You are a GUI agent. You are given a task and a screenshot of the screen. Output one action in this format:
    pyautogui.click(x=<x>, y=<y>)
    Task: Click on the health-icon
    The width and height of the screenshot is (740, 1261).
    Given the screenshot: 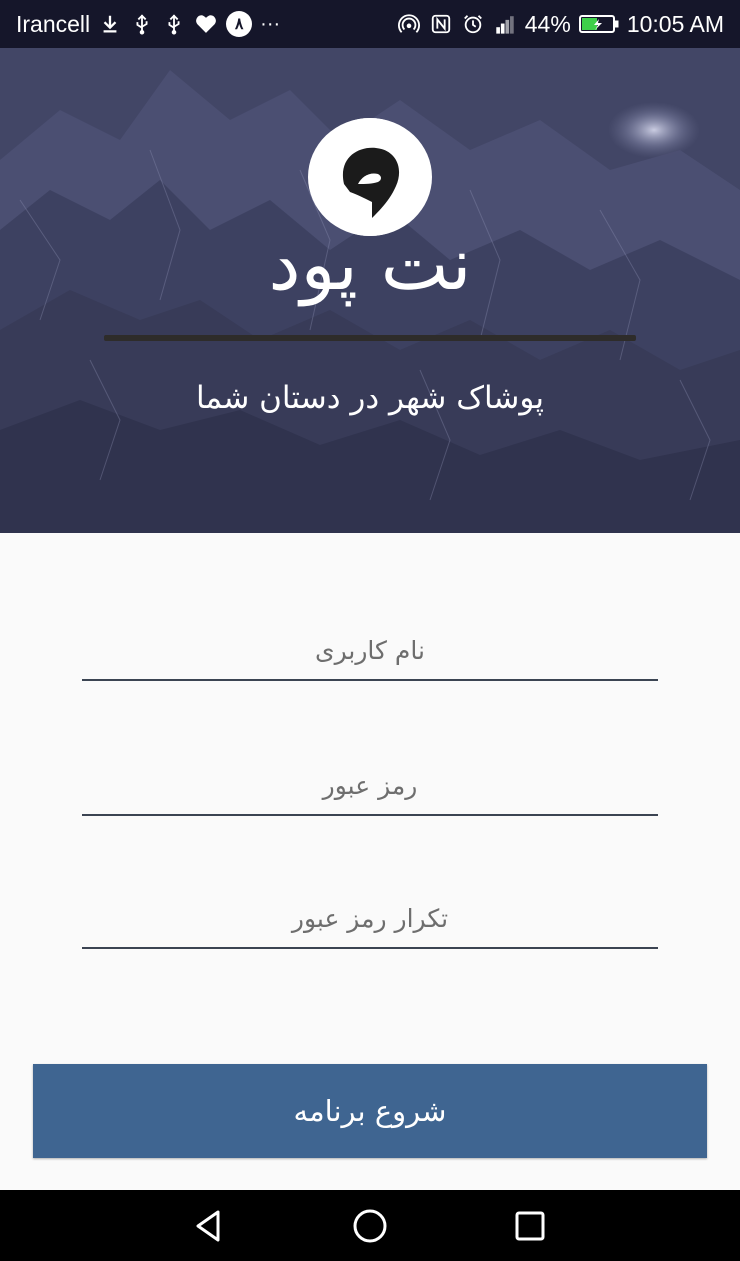 What is the action you would take?
    pyautogui.click(x=206, y=24)
    